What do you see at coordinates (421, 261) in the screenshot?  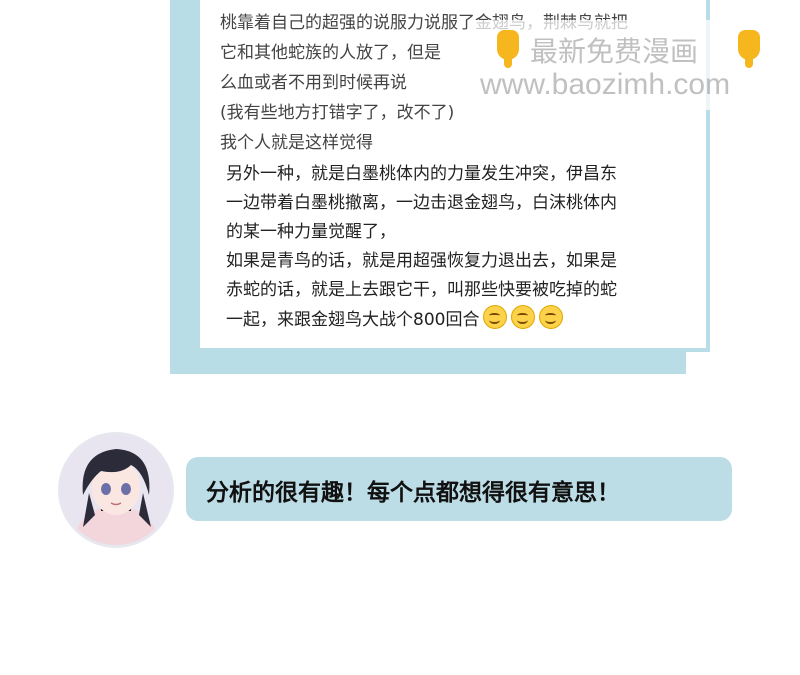 I see `reply-line: 如果是青鸟的话，就是用超强恢复力退出去，如果是` at bounding box center [421, 261].